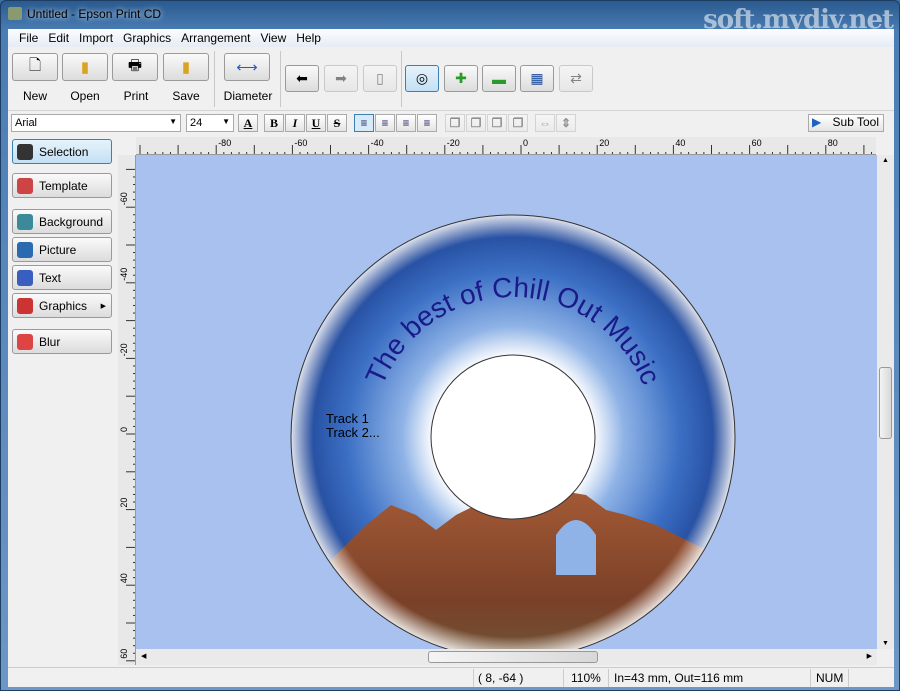  I want to click on status-bar: ( 8, -64 ) 110% In=43 mm, Out=116 mm NUM, so click(451, 677).